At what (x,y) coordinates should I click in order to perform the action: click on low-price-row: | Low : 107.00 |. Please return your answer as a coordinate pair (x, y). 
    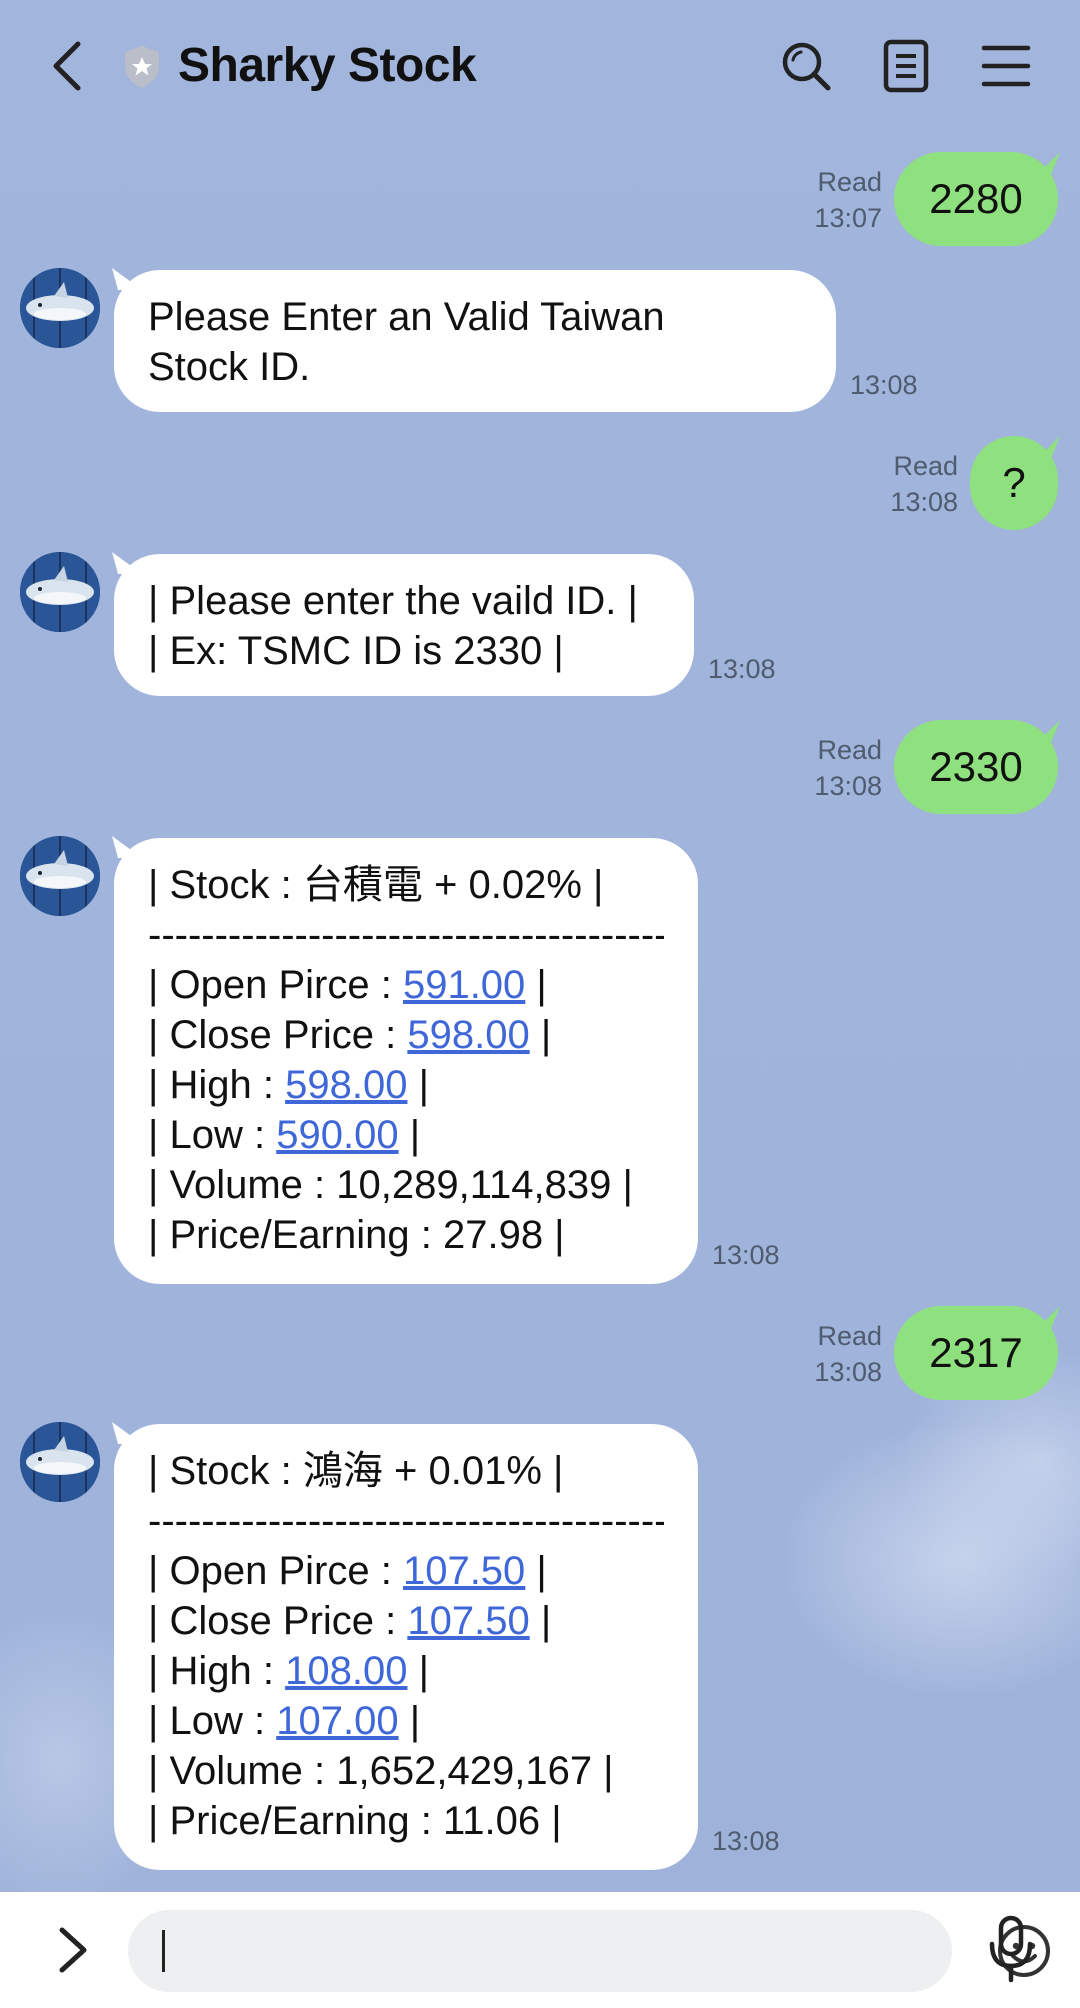
    Looking at the image, I should click on (284, 1721).